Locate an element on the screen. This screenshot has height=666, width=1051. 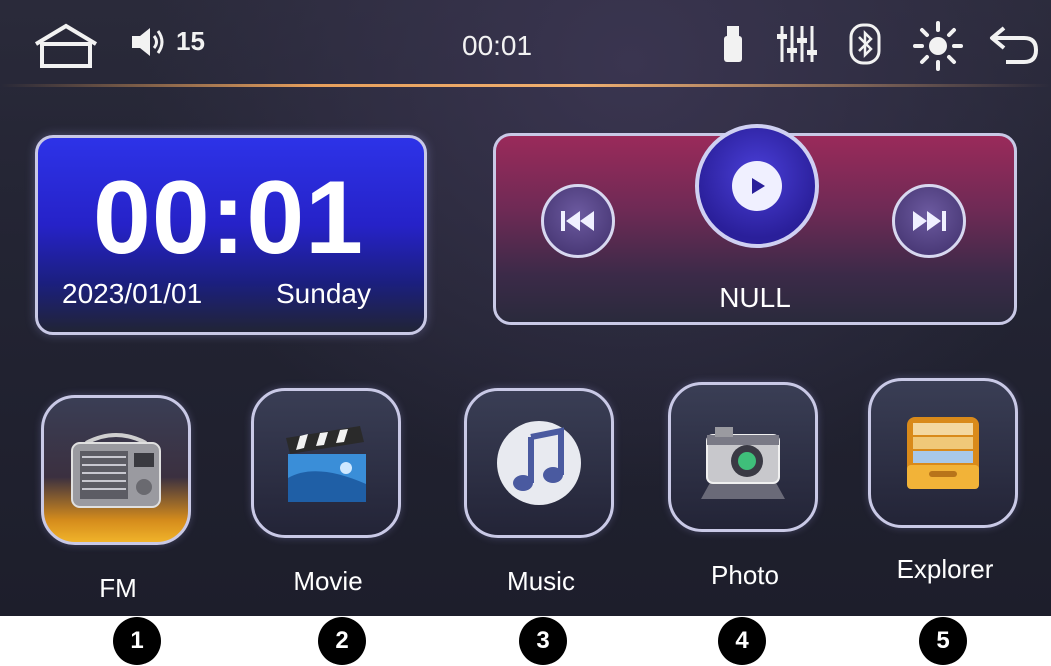
app-movie: Movie is located at coordinates (328, 498).